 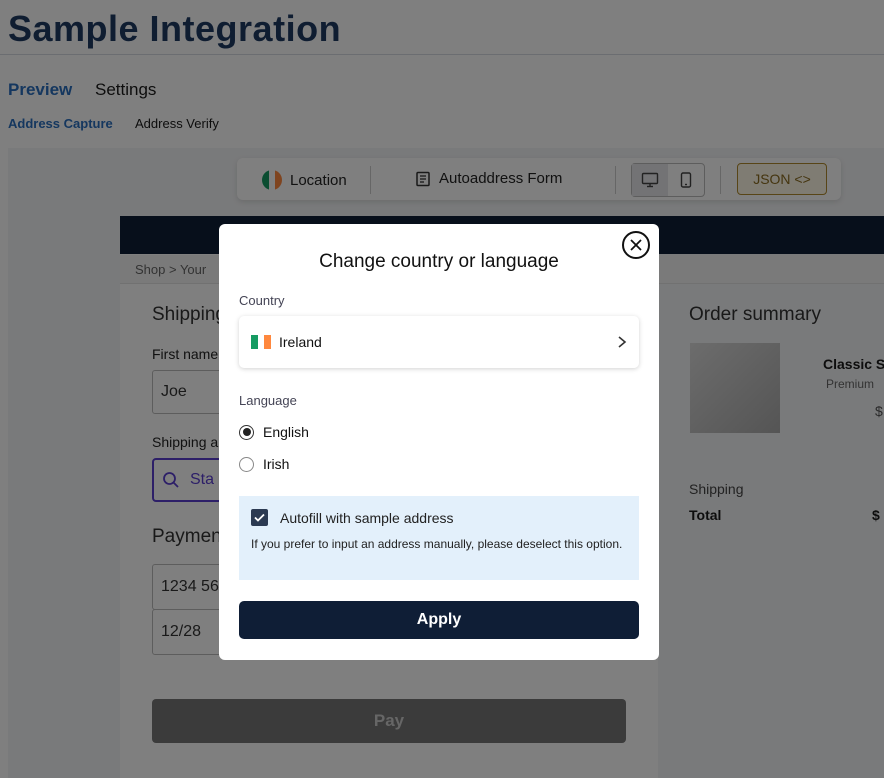 I want to click on language-label: Language, so click(x=268, y=400).